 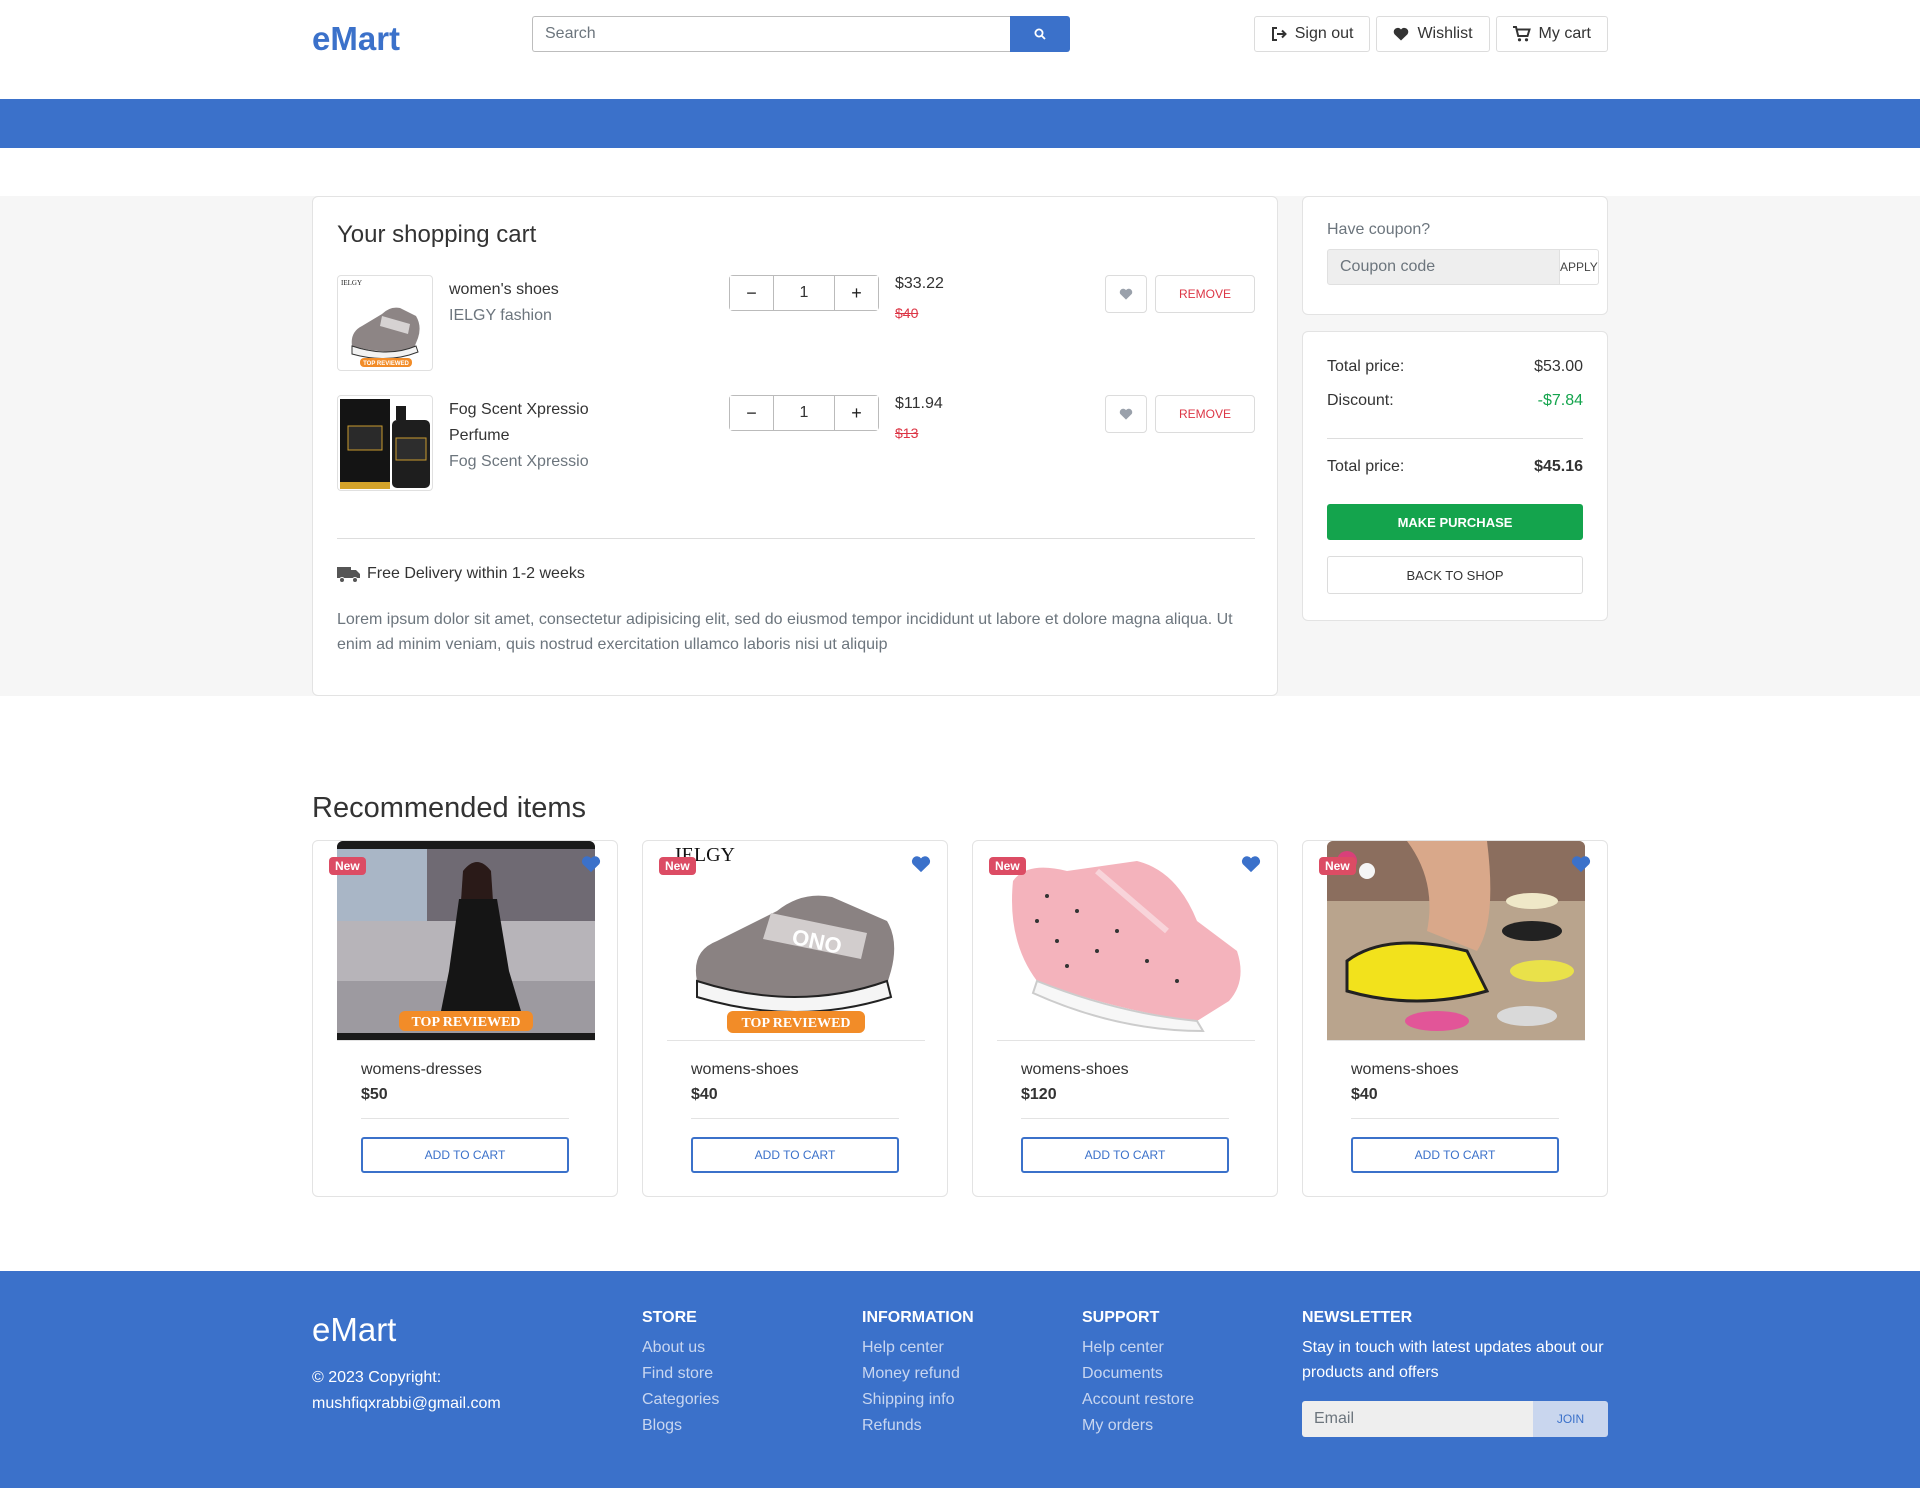 What do you see at coordinates (1040, 34) in the screenshot?
I see `search-button` at bounding box center [1040, 34].